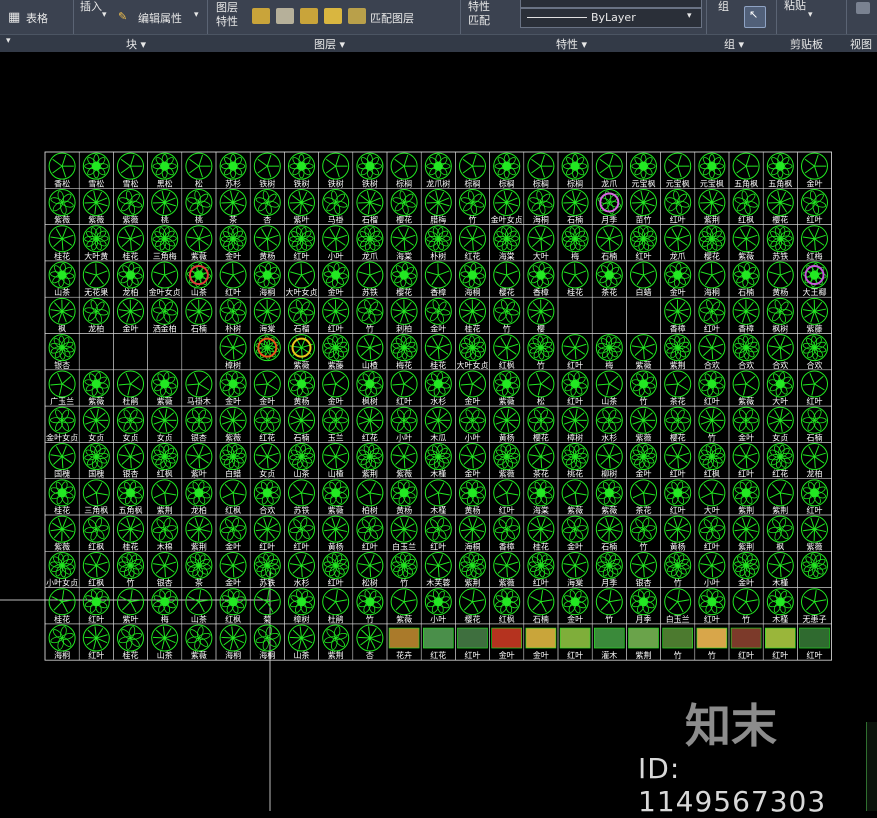  I want to click on linetype-combo: ByLayer ▾, so click(611, 18).